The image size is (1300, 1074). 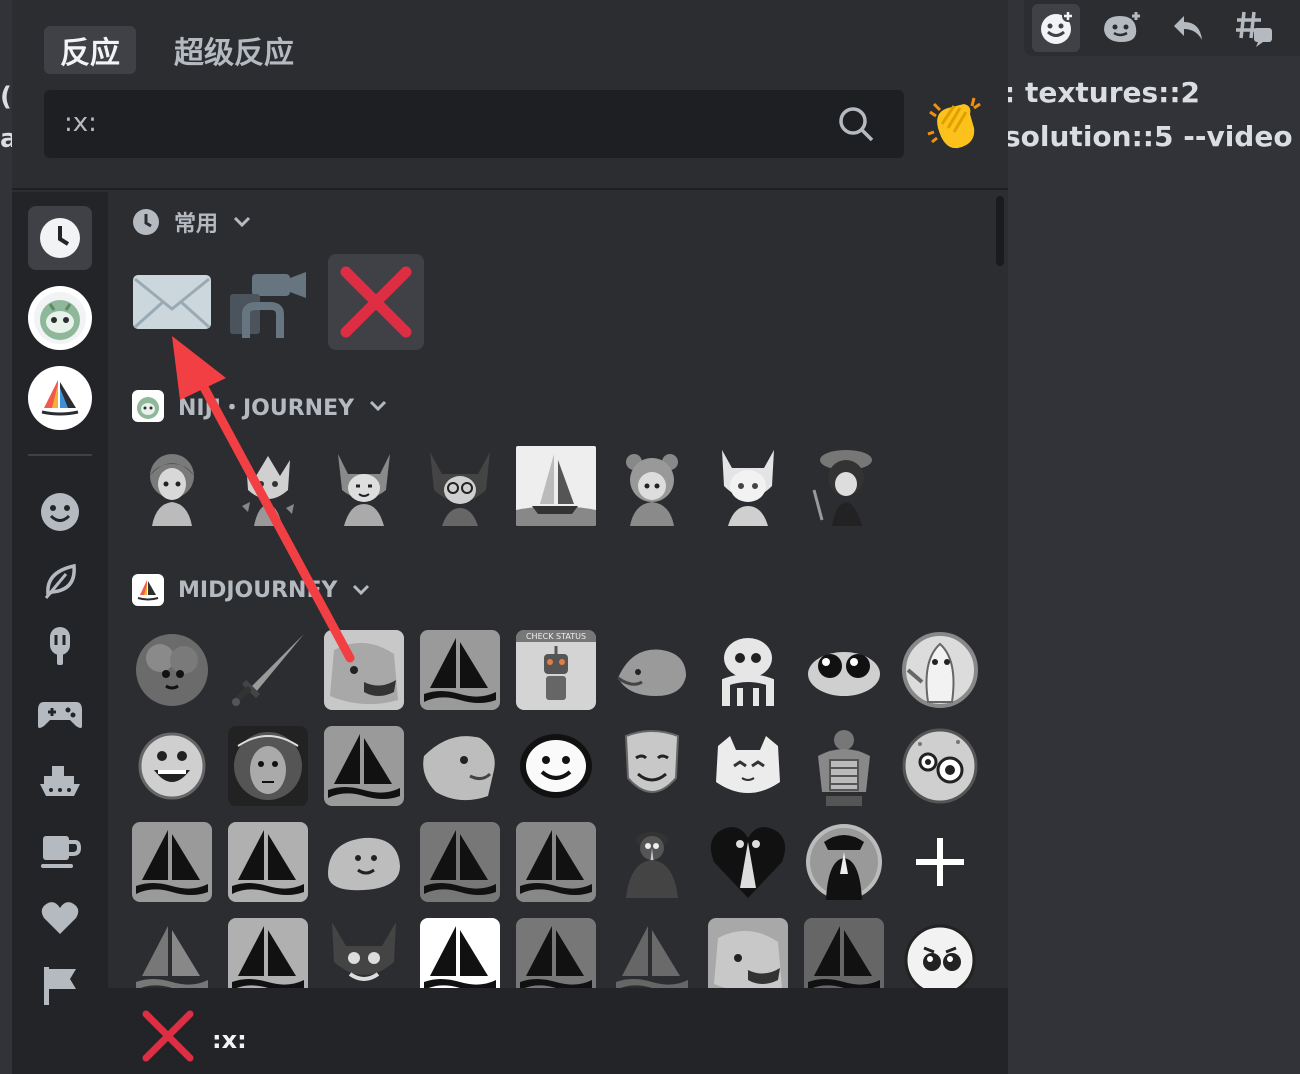 I want to click on chat-message-line: : textures::2, so click(x=1102, y=92).